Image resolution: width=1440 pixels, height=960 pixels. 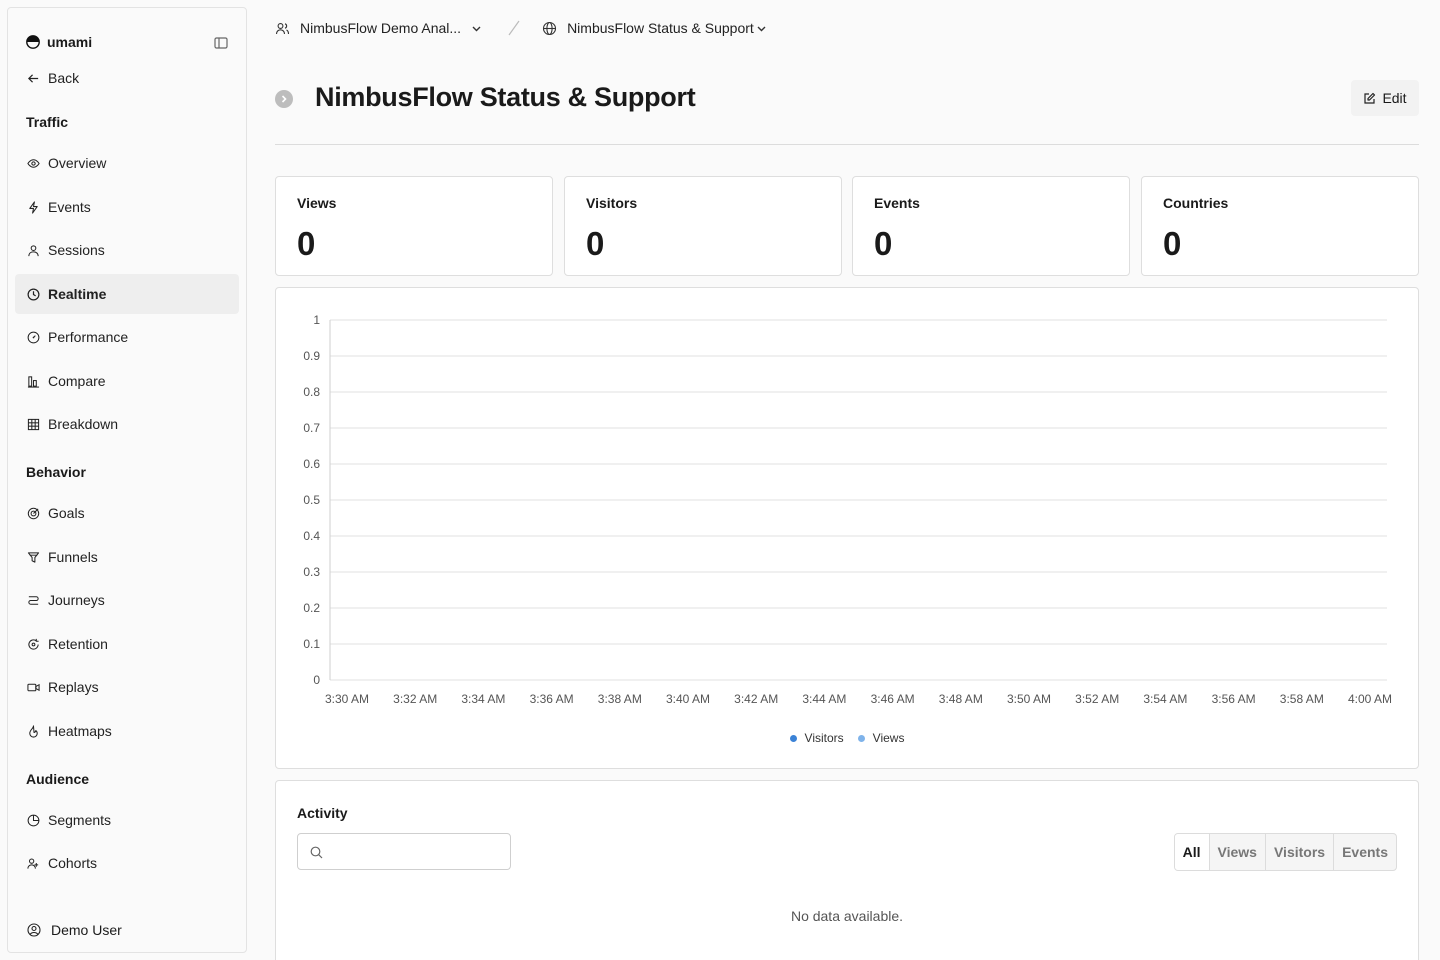 What do you see at coordinates (1097, 699) in the screenshot?
I see `x-tick-label: 3:52 AM` at bounding box center [1097, 699].